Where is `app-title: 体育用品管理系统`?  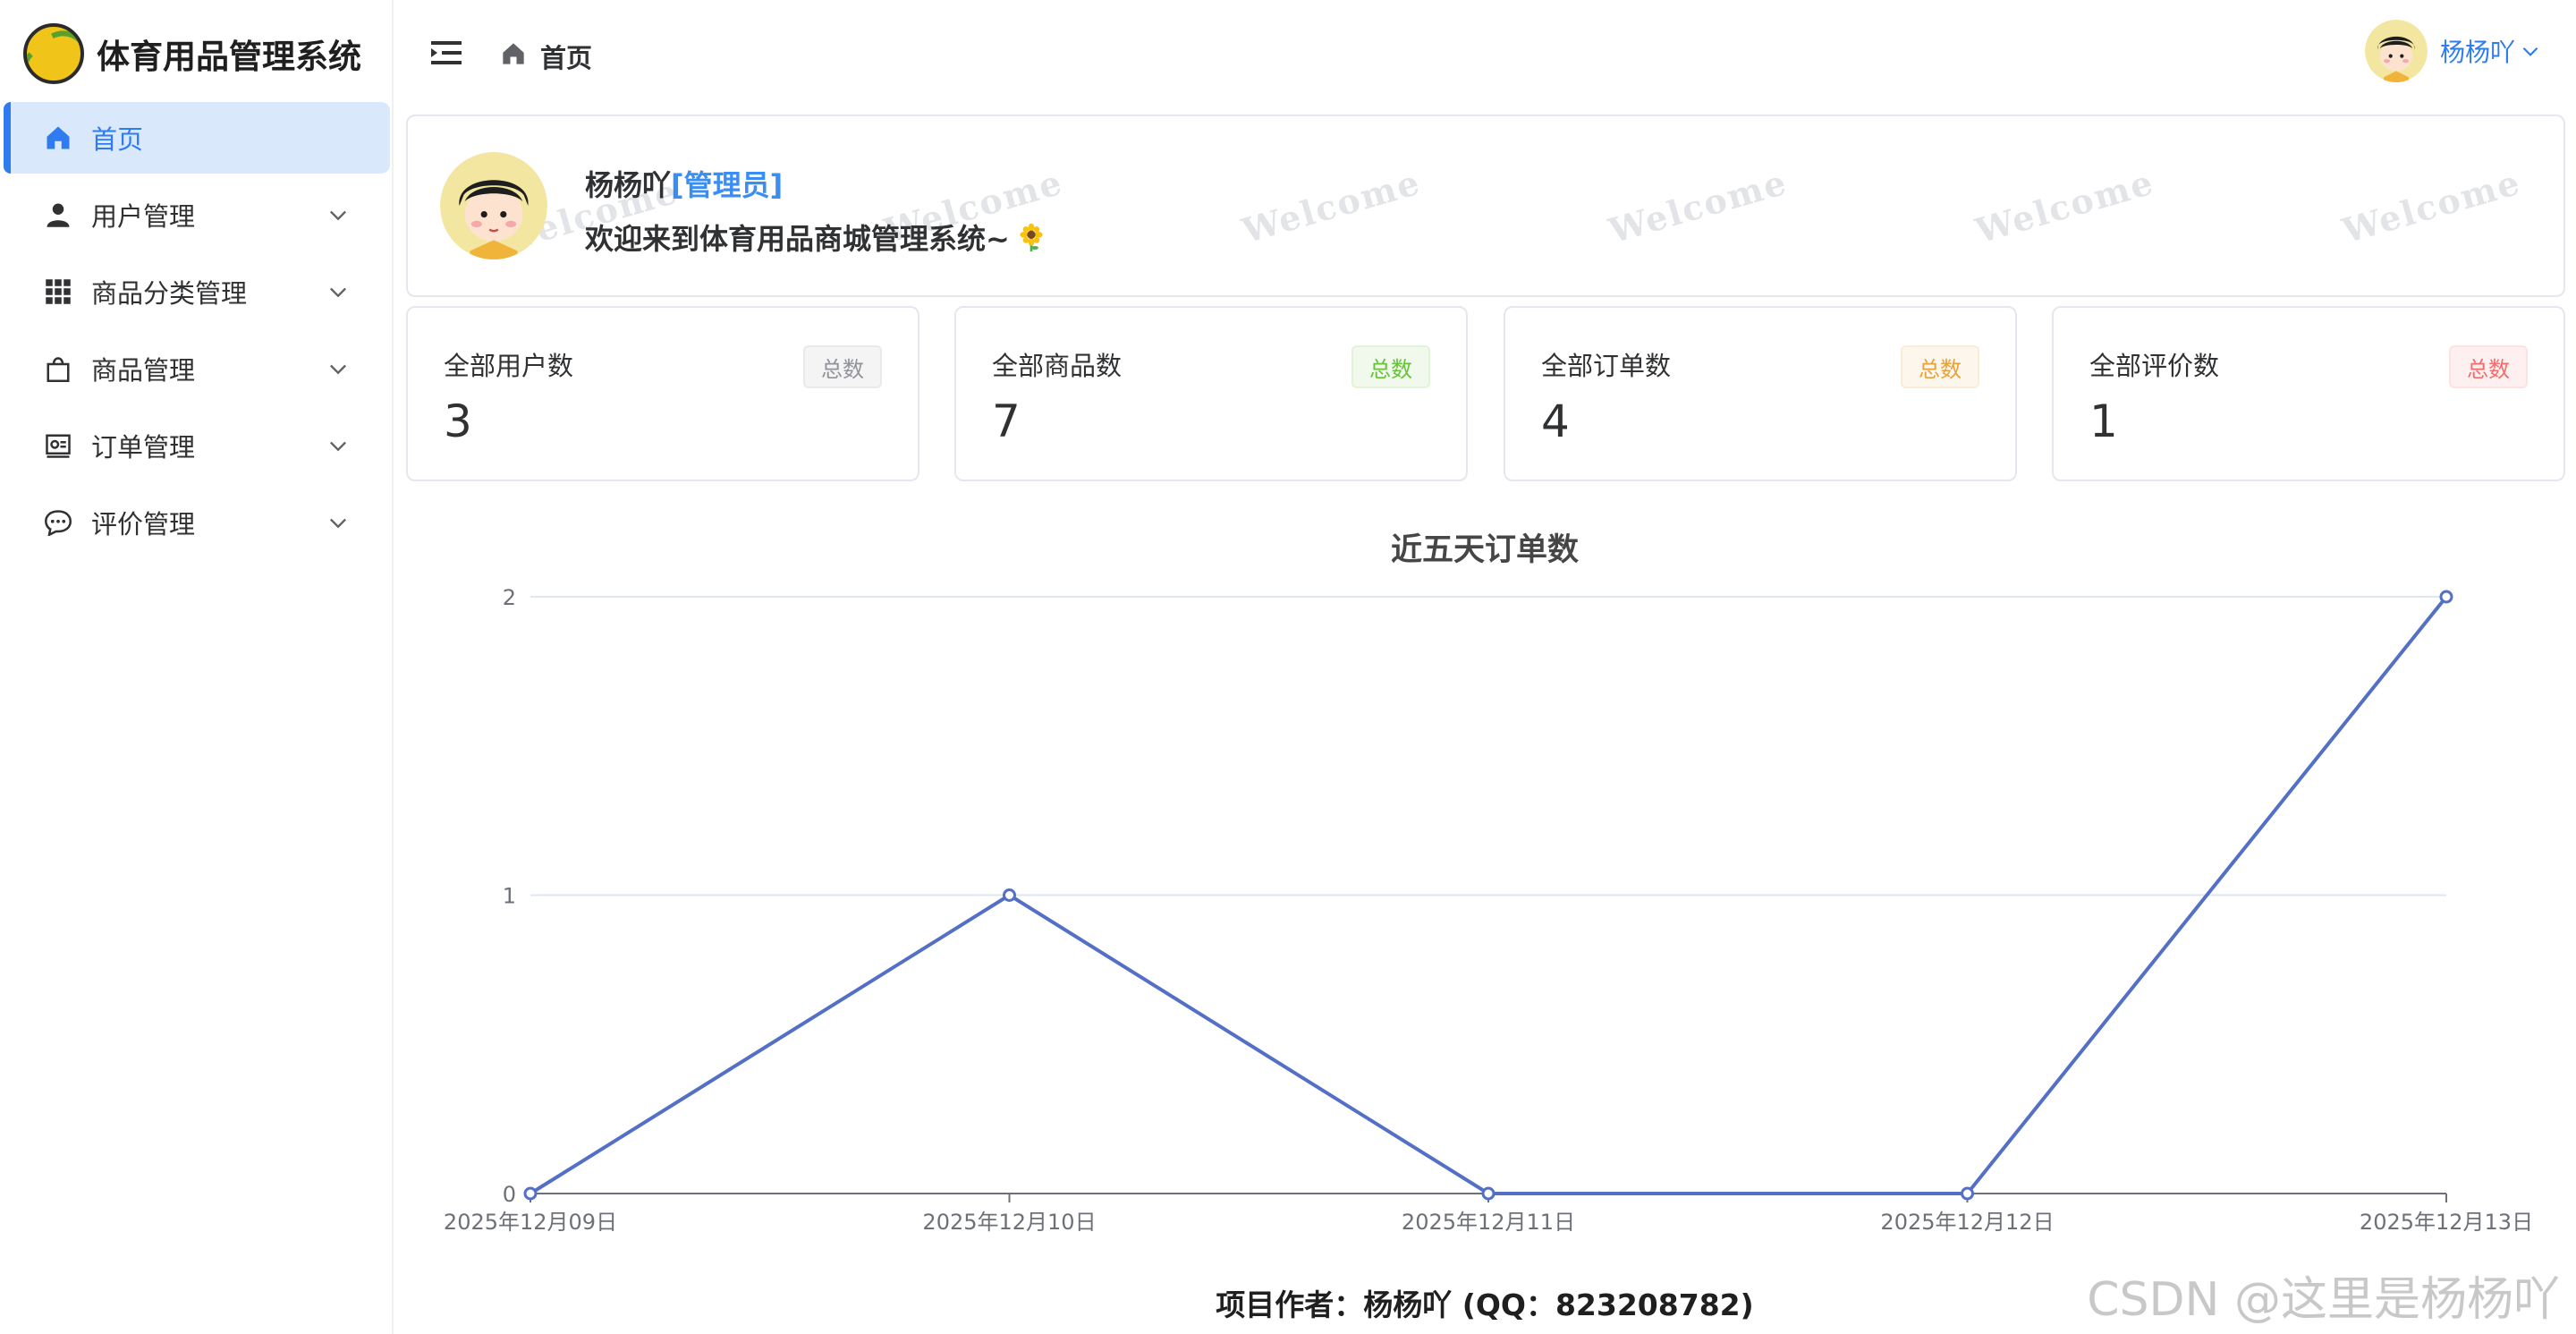
app-title: 体育用品管理系统 is located at coordinates (229, 57).